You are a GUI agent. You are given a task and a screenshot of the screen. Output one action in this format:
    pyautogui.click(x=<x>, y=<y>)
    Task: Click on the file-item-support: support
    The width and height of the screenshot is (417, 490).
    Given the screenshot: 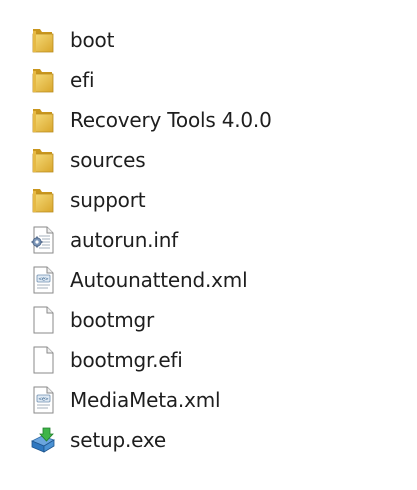 What is the action you would take?
    pyautogui.click(x=210, y=200)
    